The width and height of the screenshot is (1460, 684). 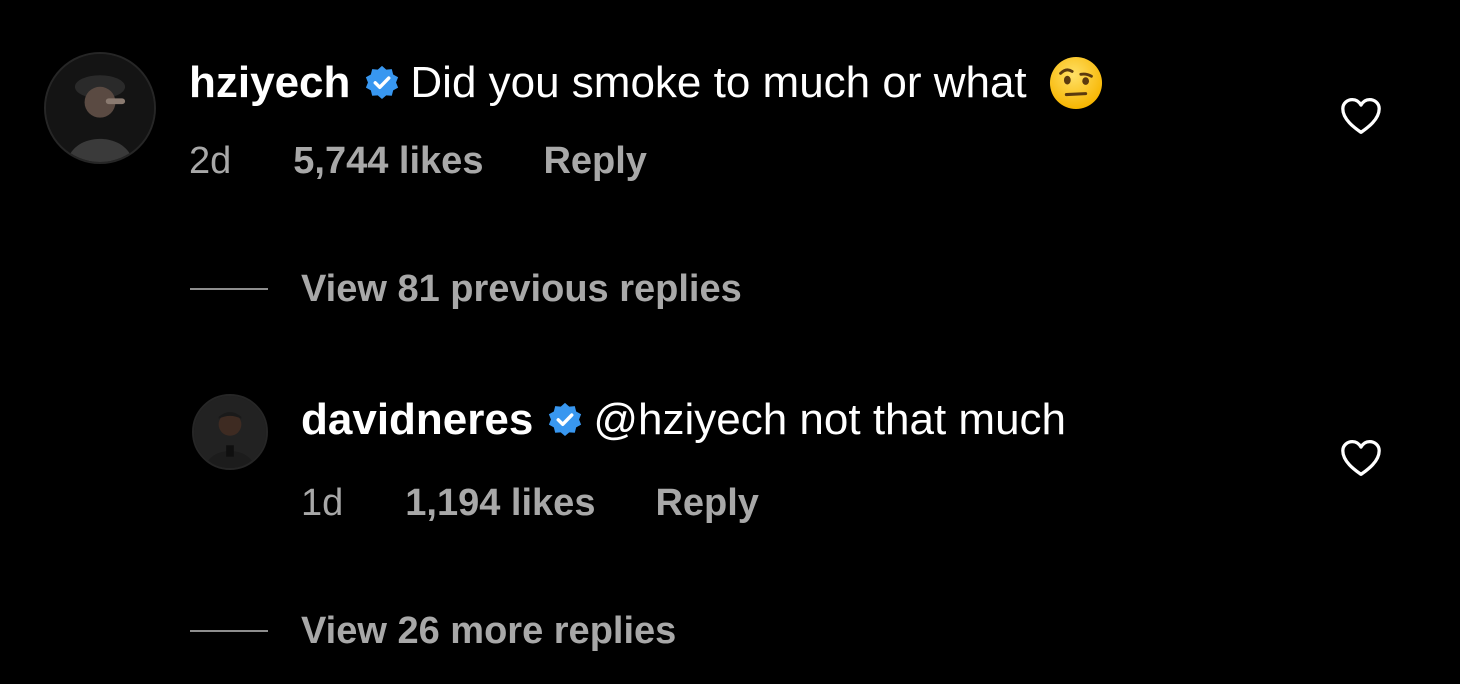 What do you see at coordinates (489, 631) in the screenshot?
I see `view-more-replies-label: View 26 more replies` at bounding box center [489, 631].